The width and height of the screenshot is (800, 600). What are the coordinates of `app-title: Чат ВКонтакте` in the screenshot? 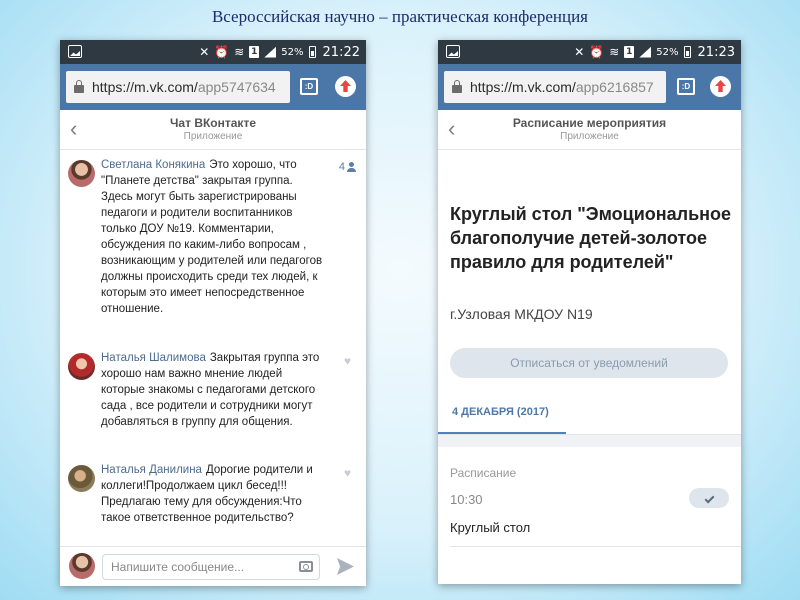 It's located at (213, 123).